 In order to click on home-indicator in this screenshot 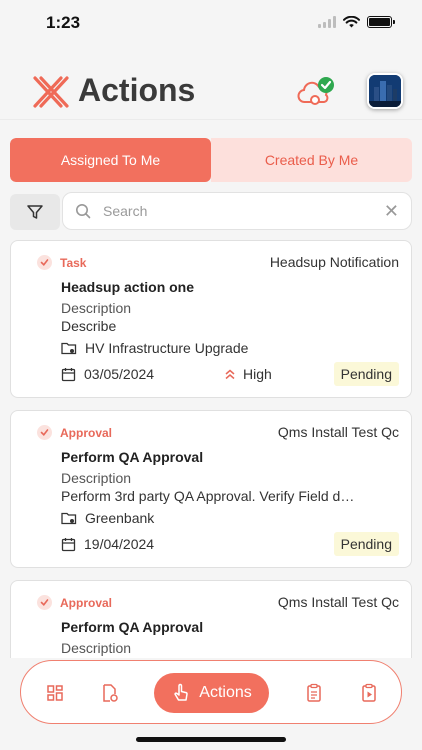, I will do `click(211, 739)`.